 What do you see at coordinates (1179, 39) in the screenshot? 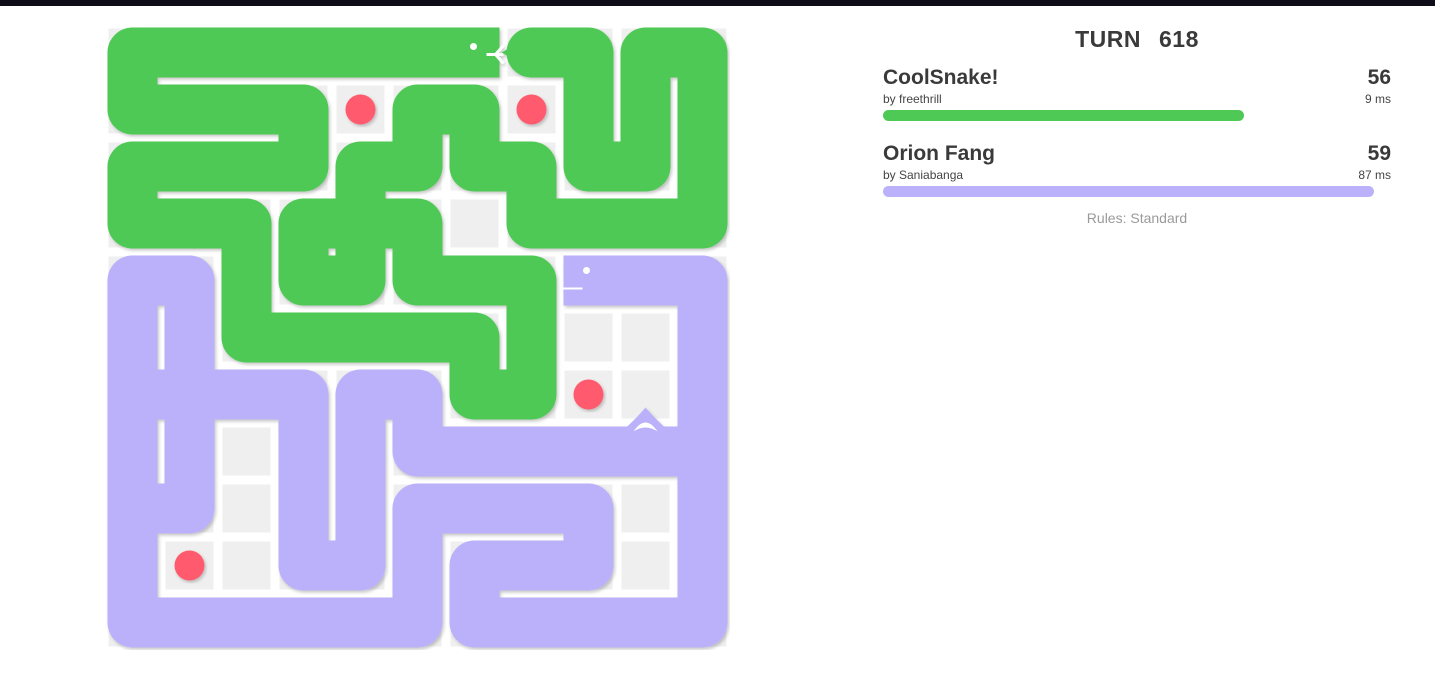
I see `turn-number: 618` at bounding box center [1179, 39].